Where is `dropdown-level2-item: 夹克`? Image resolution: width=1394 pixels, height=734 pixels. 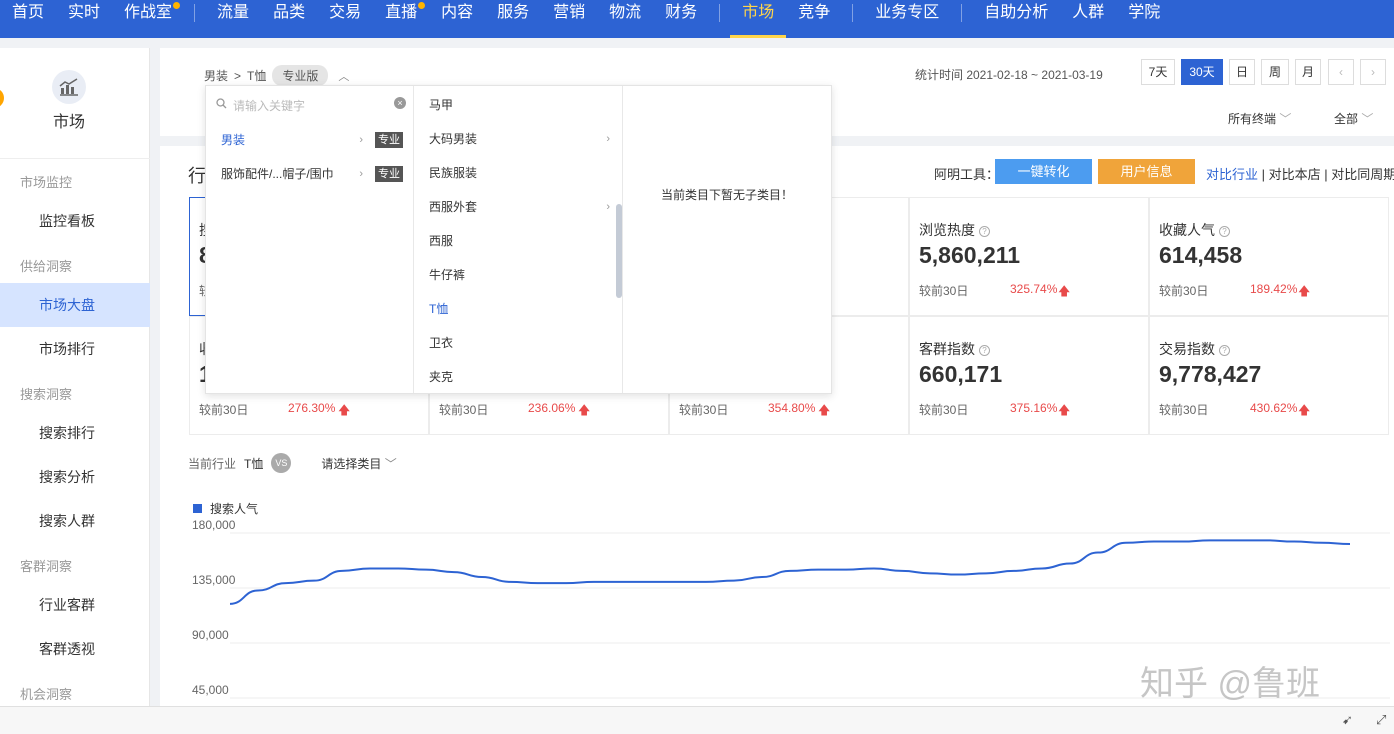 dropdown-level2-item: 夹克 is located at coordinates (518, 377).